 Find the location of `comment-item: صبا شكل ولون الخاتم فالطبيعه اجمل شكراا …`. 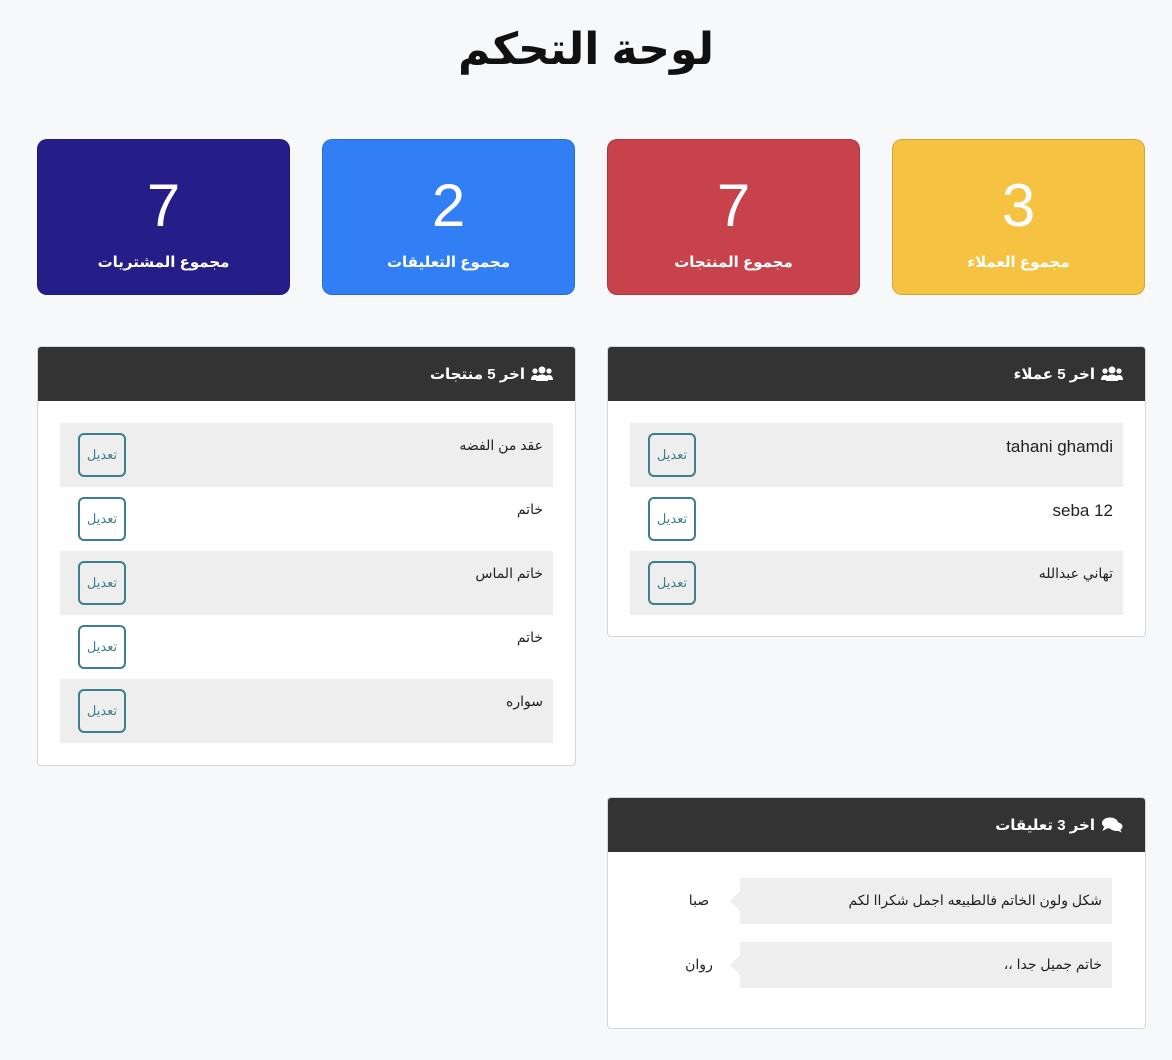

comment-item: صبا شكل ولون الخاتم فالطبيعه اجمل شكراا … is located at coordinates (876, 901).